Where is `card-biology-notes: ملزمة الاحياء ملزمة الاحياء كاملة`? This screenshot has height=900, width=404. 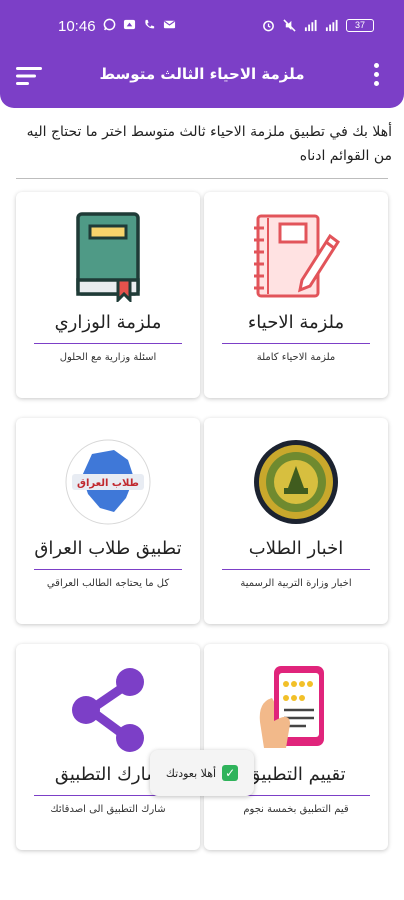 card-biology-notes: ملزمة الاحياء ملزمة الاحياء كاملة is located at coordinates (296, 295).